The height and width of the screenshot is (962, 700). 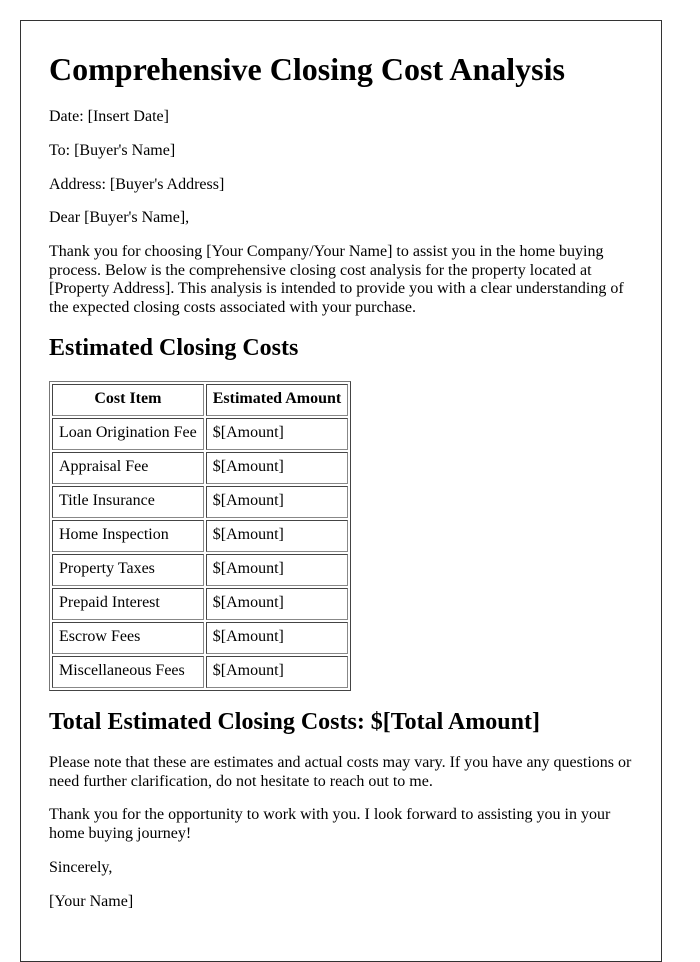 I want to click on costs-heading: Estimated Closing Costs, so click(x=174, y=347).